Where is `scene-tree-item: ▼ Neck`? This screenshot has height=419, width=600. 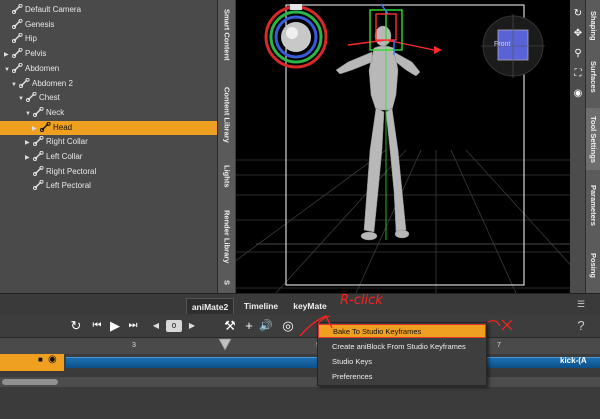
scene-tree-item: ▼ Neck is located at coordinates (108, 113).